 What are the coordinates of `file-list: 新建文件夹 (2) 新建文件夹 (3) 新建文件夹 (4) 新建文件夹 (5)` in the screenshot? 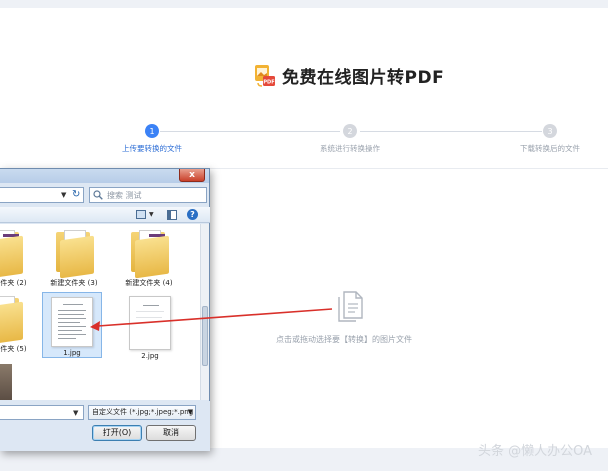 It's located at (100, 312).